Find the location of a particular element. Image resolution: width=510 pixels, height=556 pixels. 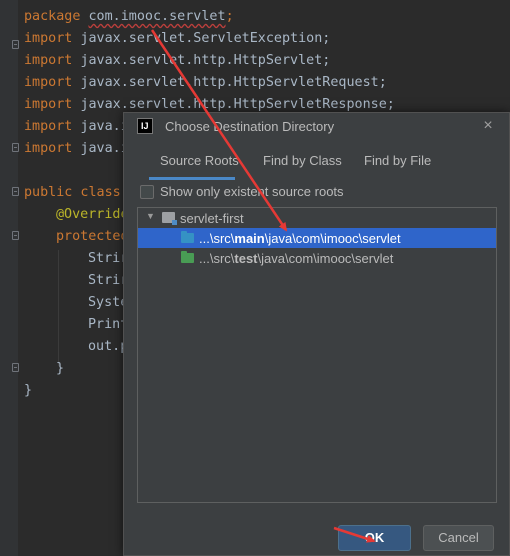

dialog-title: Choose Destination Directory is located at coordinates (250, 126).